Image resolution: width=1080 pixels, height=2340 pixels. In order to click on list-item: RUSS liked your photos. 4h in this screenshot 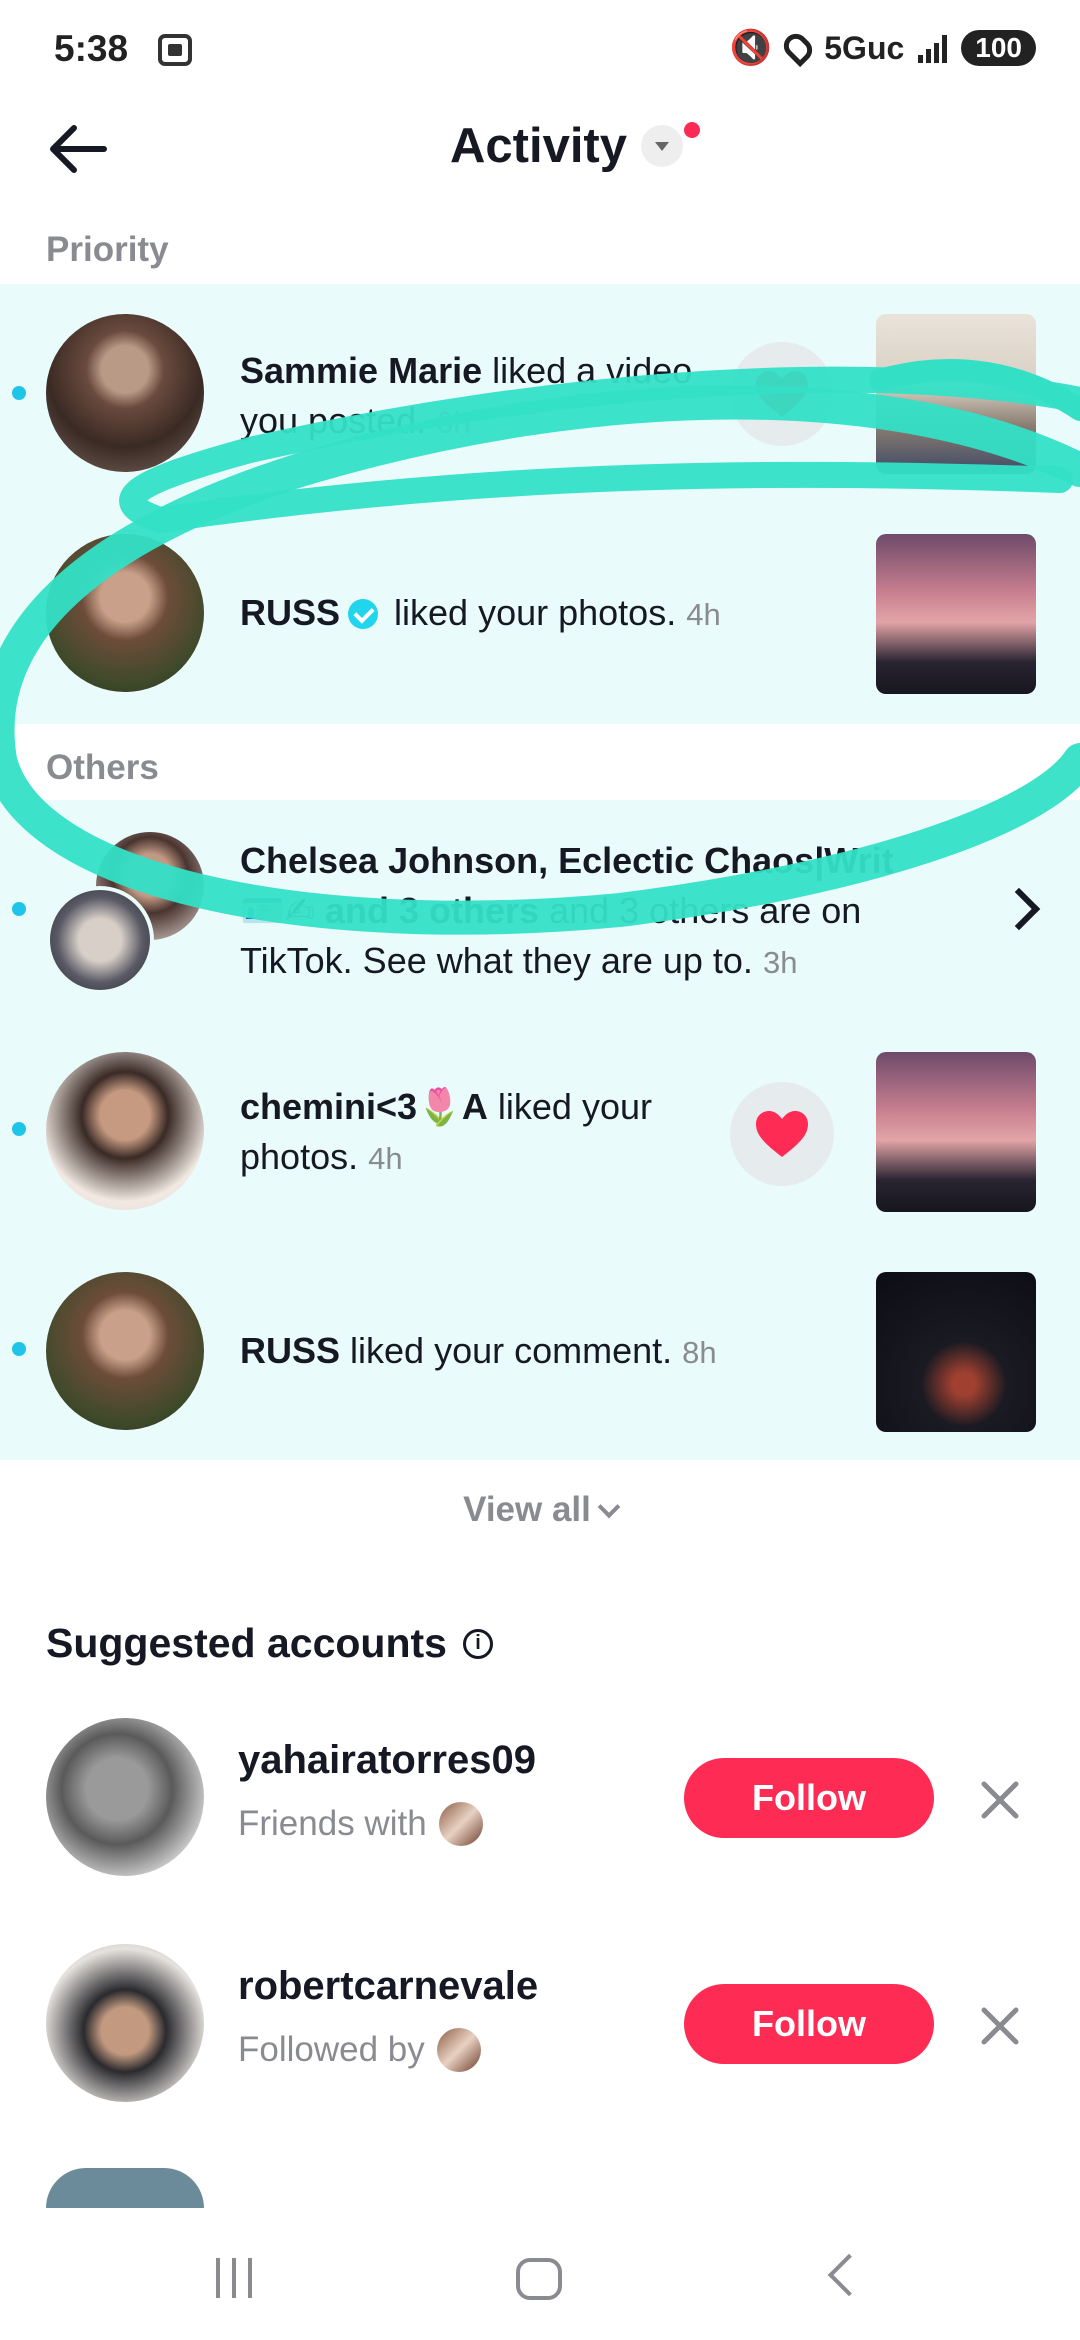, I will do `click(540, 614)`.